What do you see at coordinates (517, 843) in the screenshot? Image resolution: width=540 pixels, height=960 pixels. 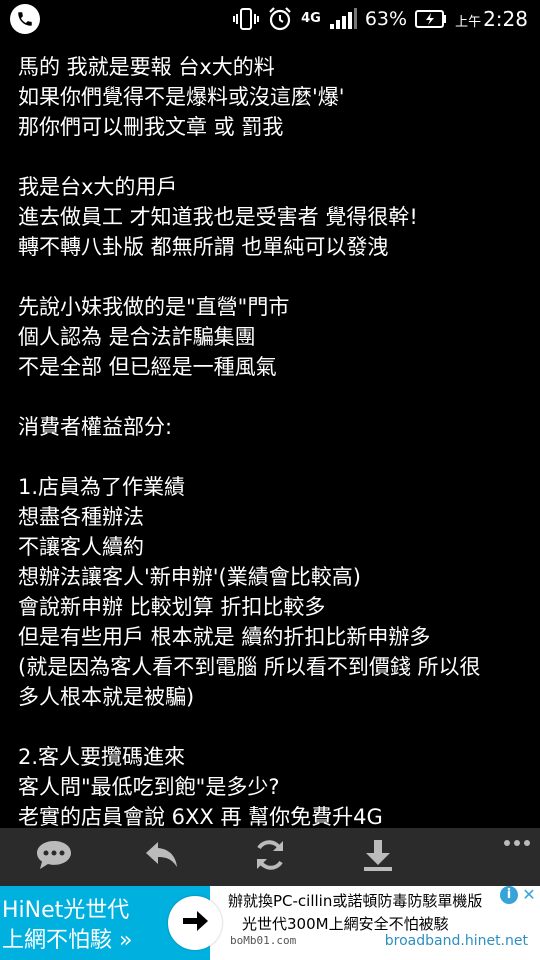 I see `more-menu-button` at bounding box center [517, 843].